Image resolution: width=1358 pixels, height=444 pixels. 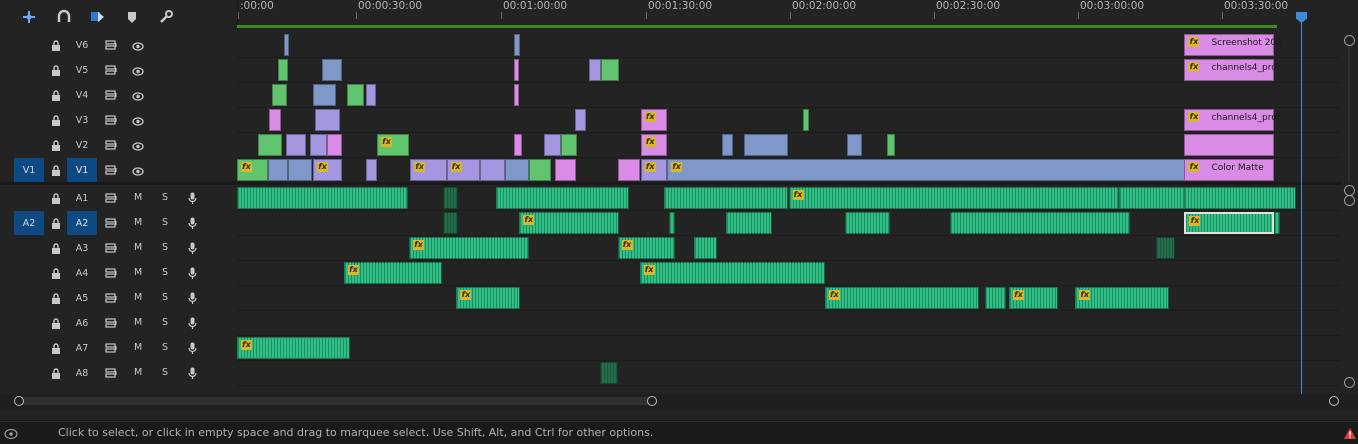 I want to click on track-name-a2: A2, so click(x=82, y=223).